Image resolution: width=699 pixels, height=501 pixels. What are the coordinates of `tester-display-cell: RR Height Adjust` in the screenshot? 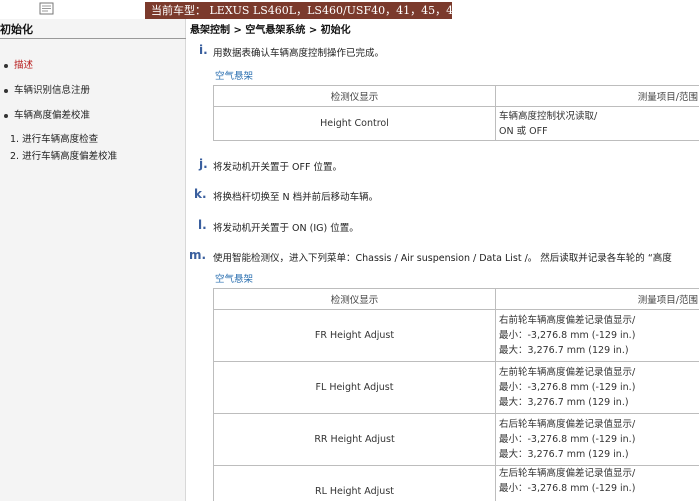 It's located at (354, 439).